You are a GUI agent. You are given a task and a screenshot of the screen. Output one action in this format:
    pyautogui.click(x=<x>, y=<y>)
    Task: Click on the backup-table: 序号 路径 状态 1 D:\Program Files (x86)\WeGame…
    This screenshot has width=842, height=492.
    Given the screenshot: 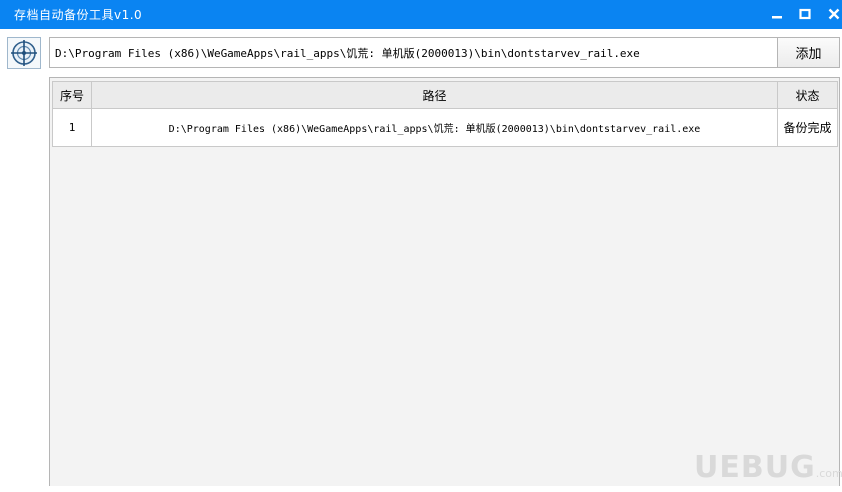 What is the action you would take?
    pyautogui.click(x=445, y=114)
    